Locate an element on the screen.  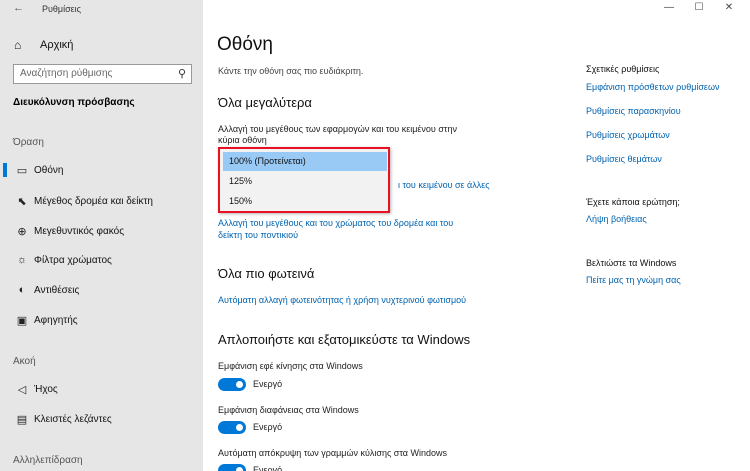
scale-option-100: 100% (Προτείνεται) is located at coordinates (305, 161).